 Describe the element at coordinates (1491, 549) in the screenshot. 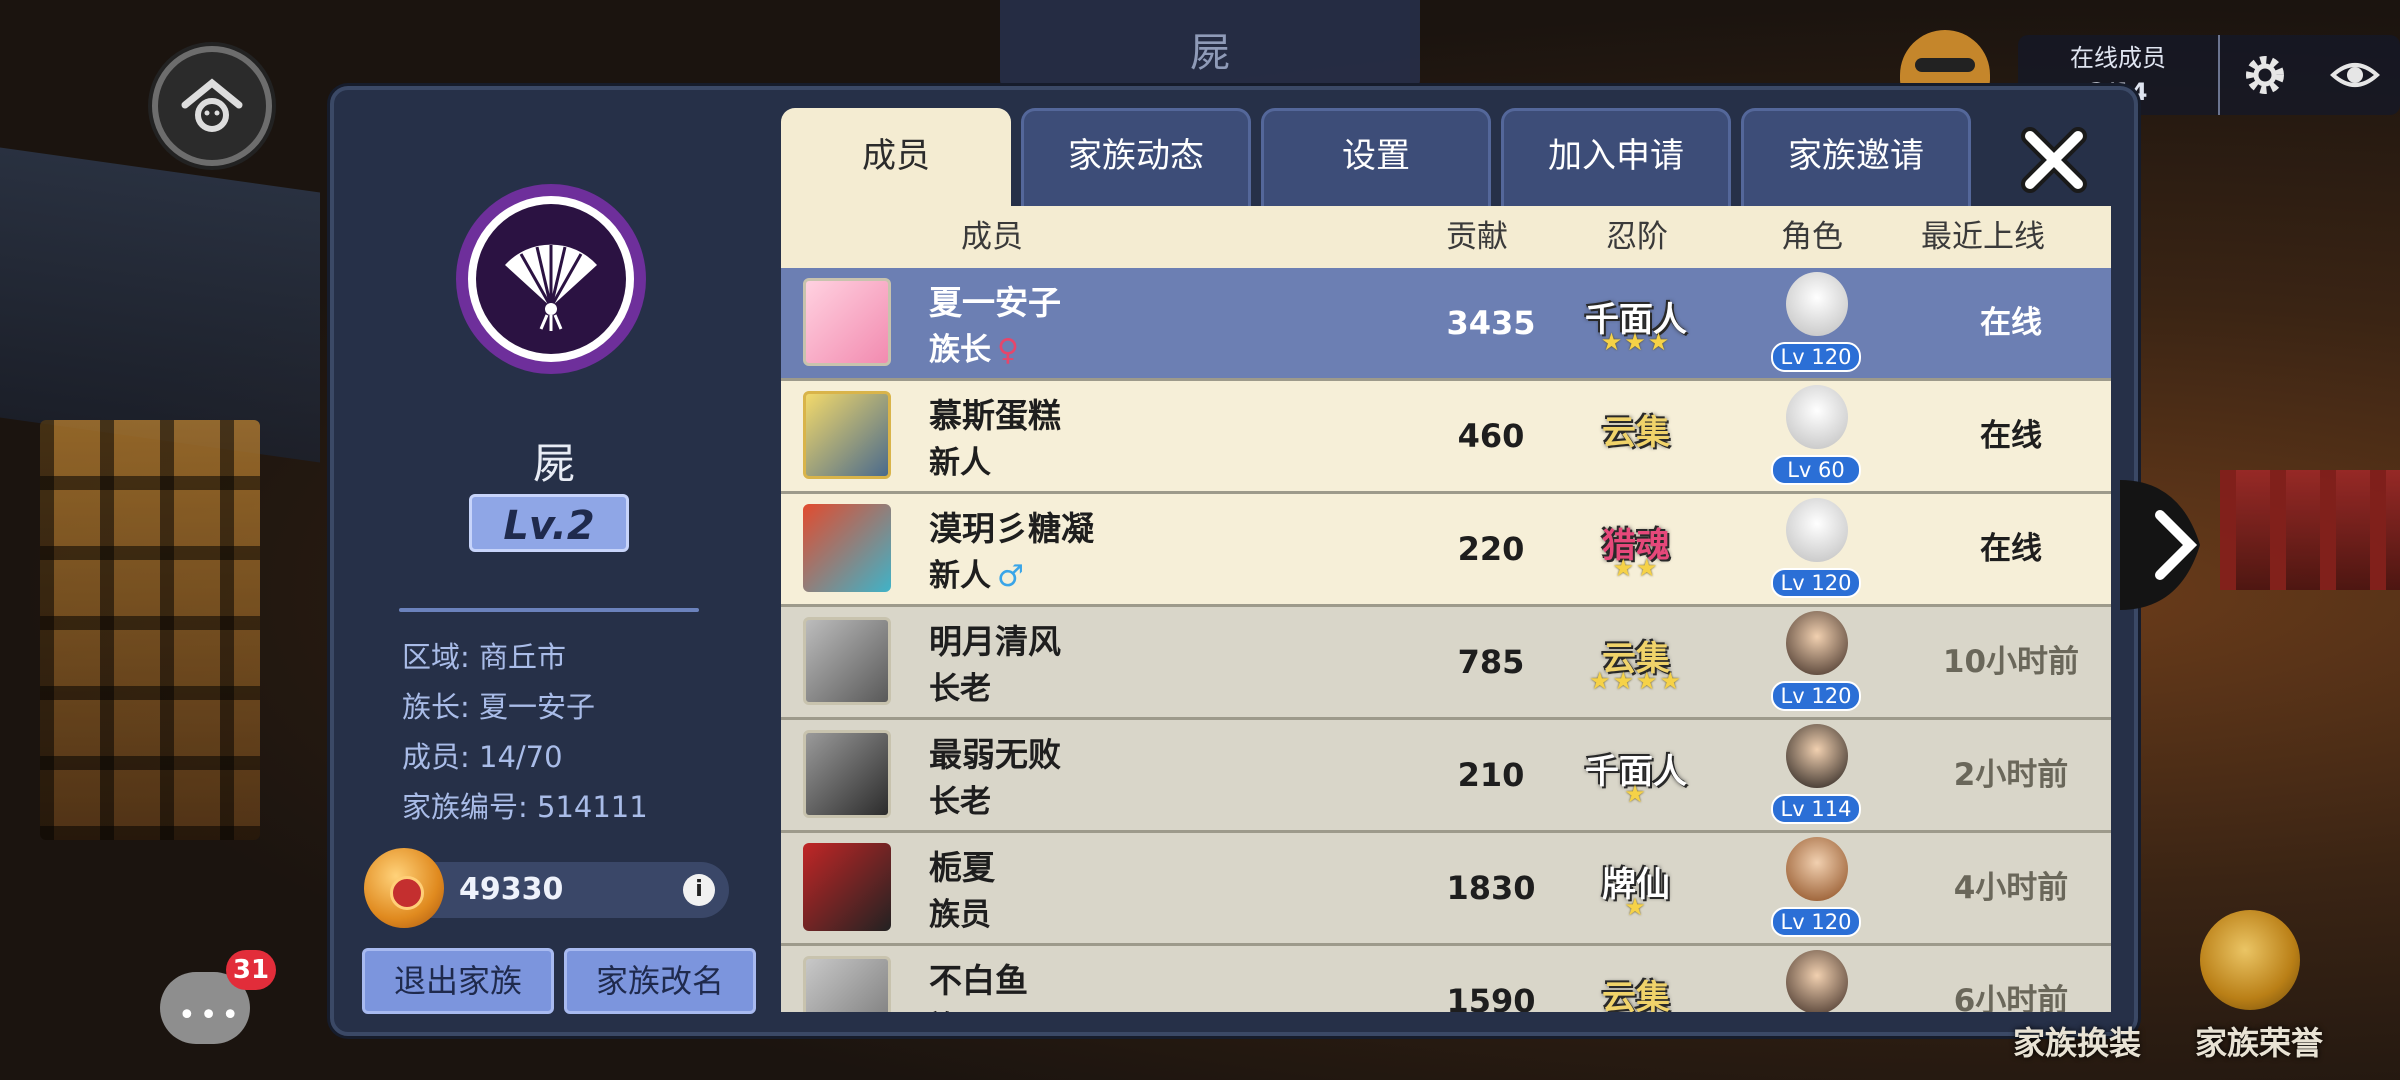

I see `member-contribution: 220` at that location.